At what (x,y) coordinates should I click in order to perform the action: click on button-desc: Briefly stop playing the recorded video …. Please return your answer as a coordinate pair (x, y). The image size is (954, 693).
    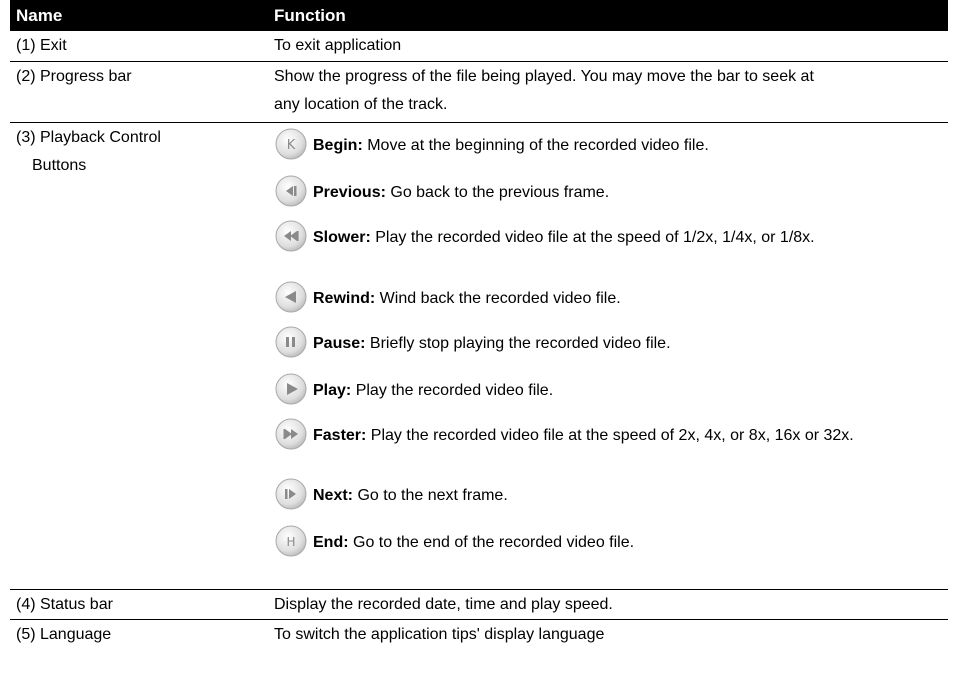
    Looking at the image, I should click on (518, 343).